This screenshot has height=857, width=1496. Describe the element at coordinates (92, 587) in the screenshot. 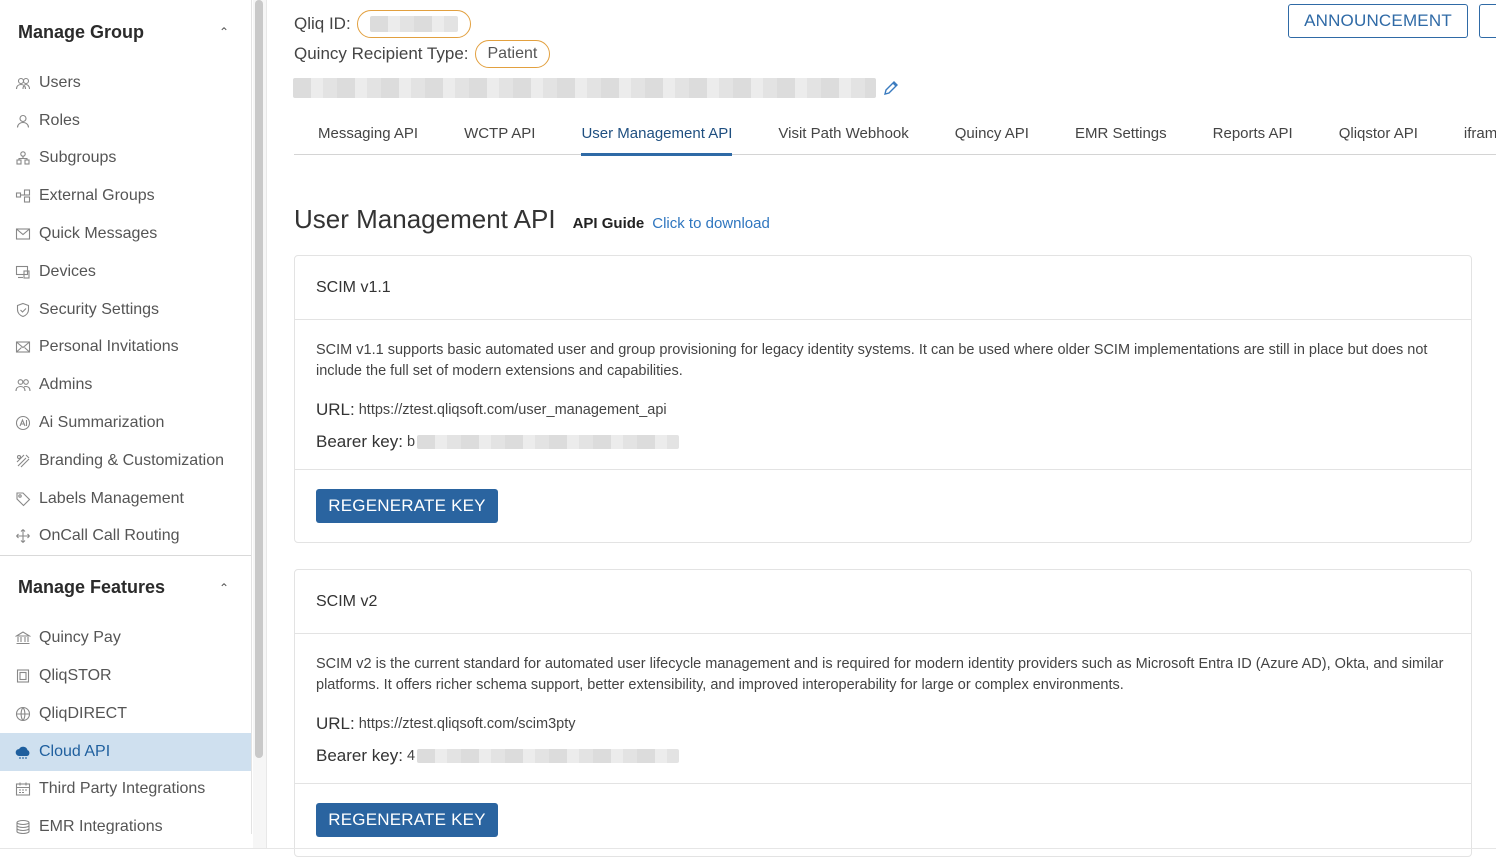

I see `manage-features-title: Manage Features` at that location.